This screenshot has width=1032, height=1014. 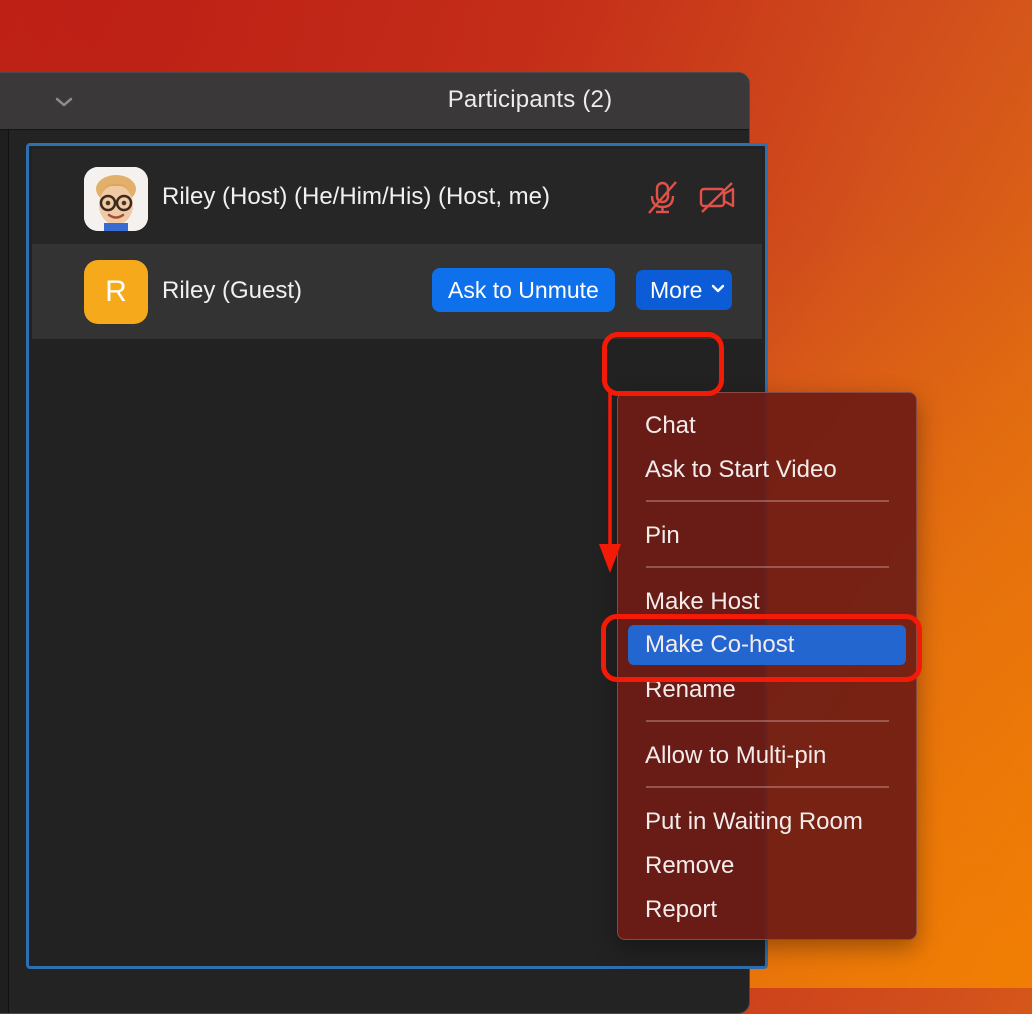 I want to click on memoji-avatar-icon, so click(x=116, y=199).